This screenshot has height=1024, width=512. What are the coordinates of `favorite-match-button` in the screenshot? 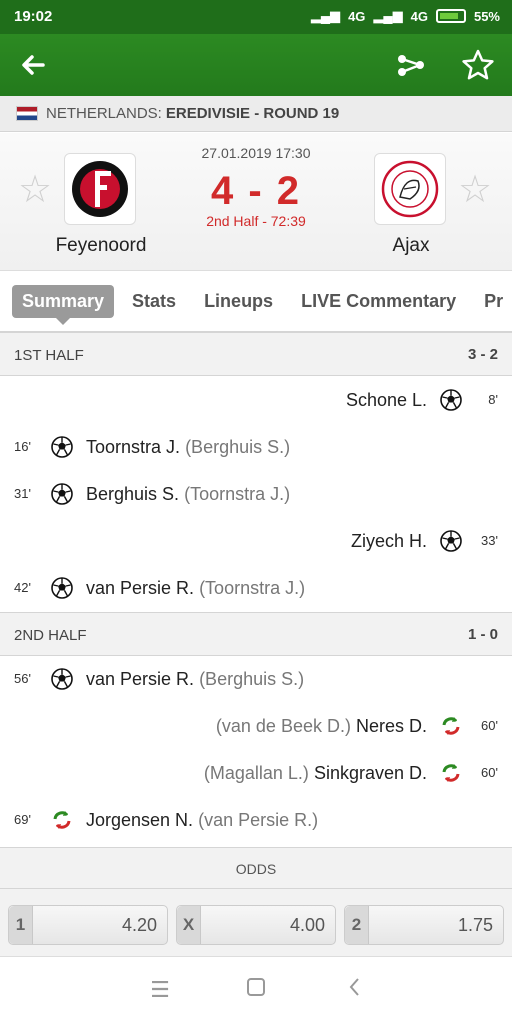 It's located at (478, 65).